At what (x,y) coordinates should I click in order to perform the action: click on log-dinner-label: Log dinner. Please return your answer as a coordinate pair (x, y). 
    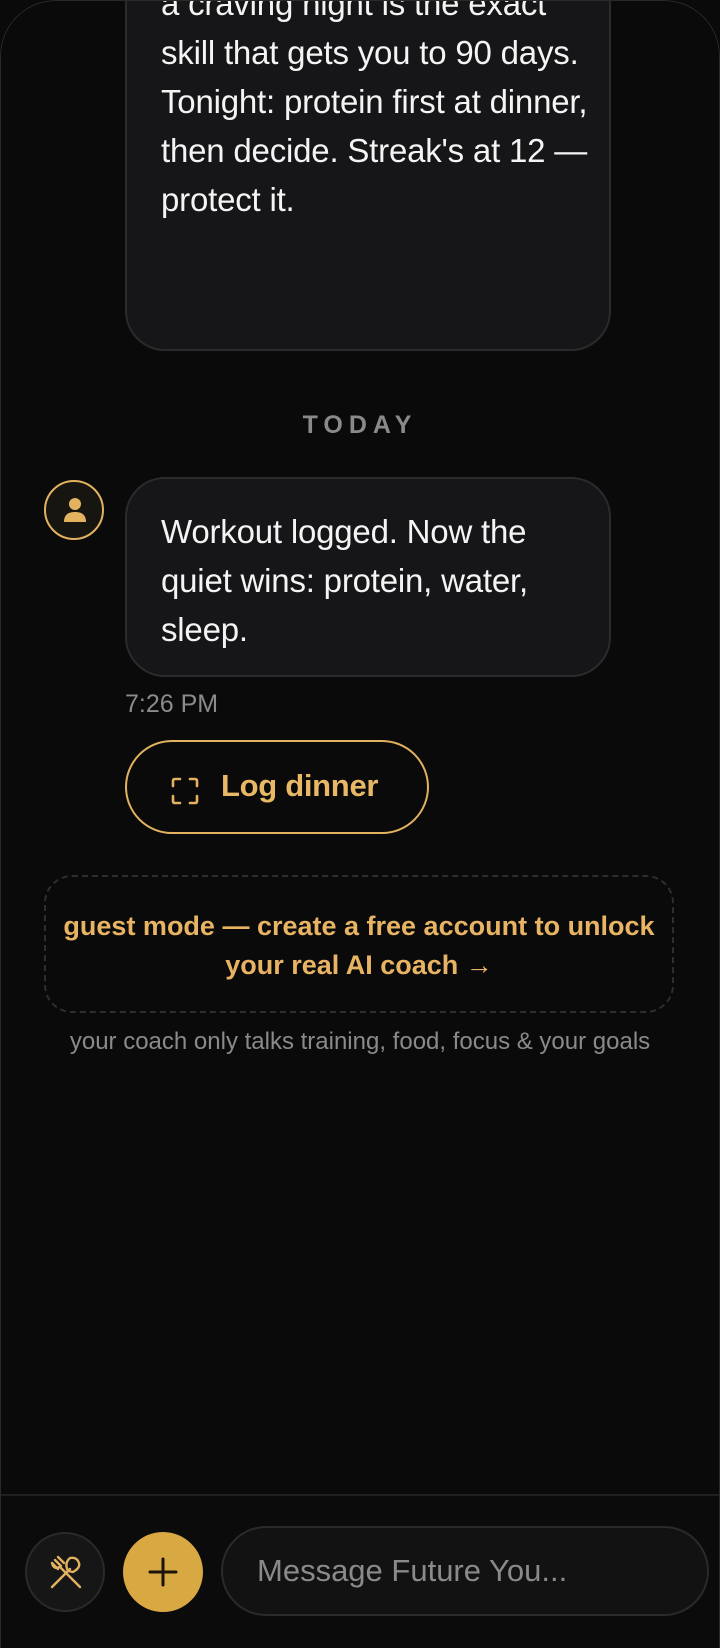
    Looking at the image, I should click on (300, 785).